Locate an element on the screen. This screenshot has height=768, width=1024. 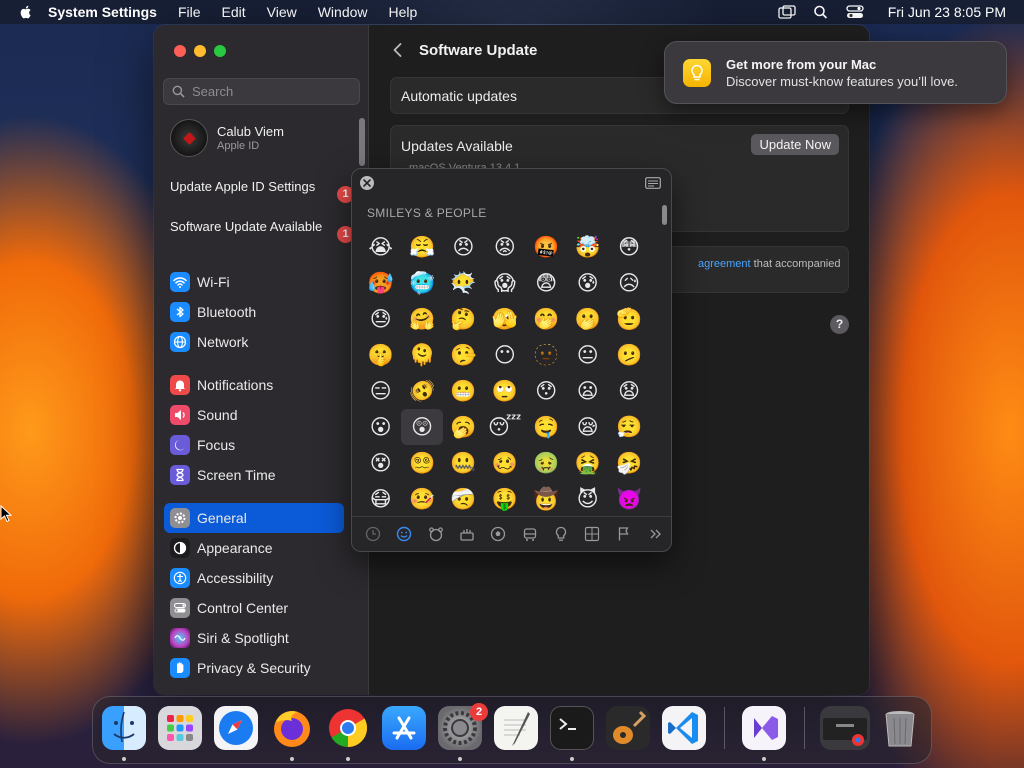
emoji-cell: 🫨 is located at coordinates (421, 391).